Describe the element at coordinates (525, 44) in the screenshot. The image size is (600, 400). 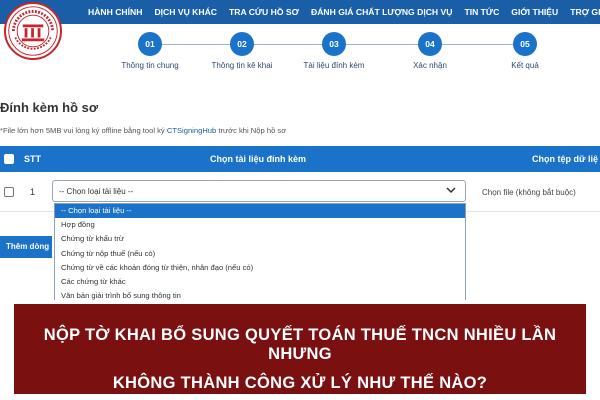
I see `step-number: 05` at that location.